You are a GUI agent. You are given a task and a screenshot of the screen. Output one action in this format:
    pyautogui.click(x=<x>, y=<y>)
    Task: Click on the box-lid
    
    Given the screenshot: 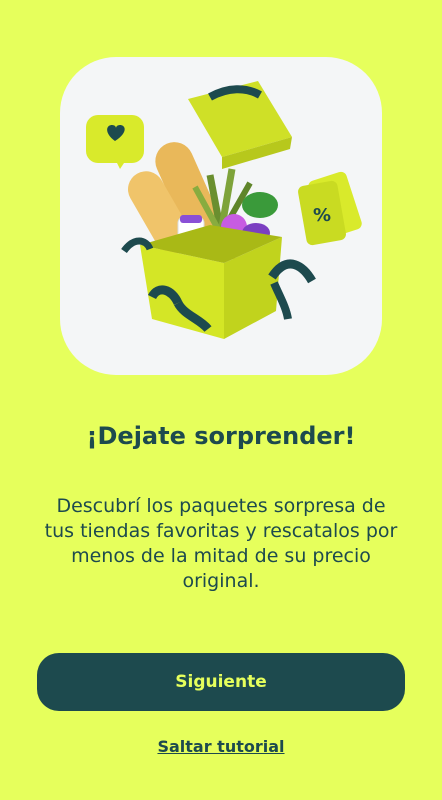 What is the action you would take?
    pyautogui.click(x=240, y=125)
    